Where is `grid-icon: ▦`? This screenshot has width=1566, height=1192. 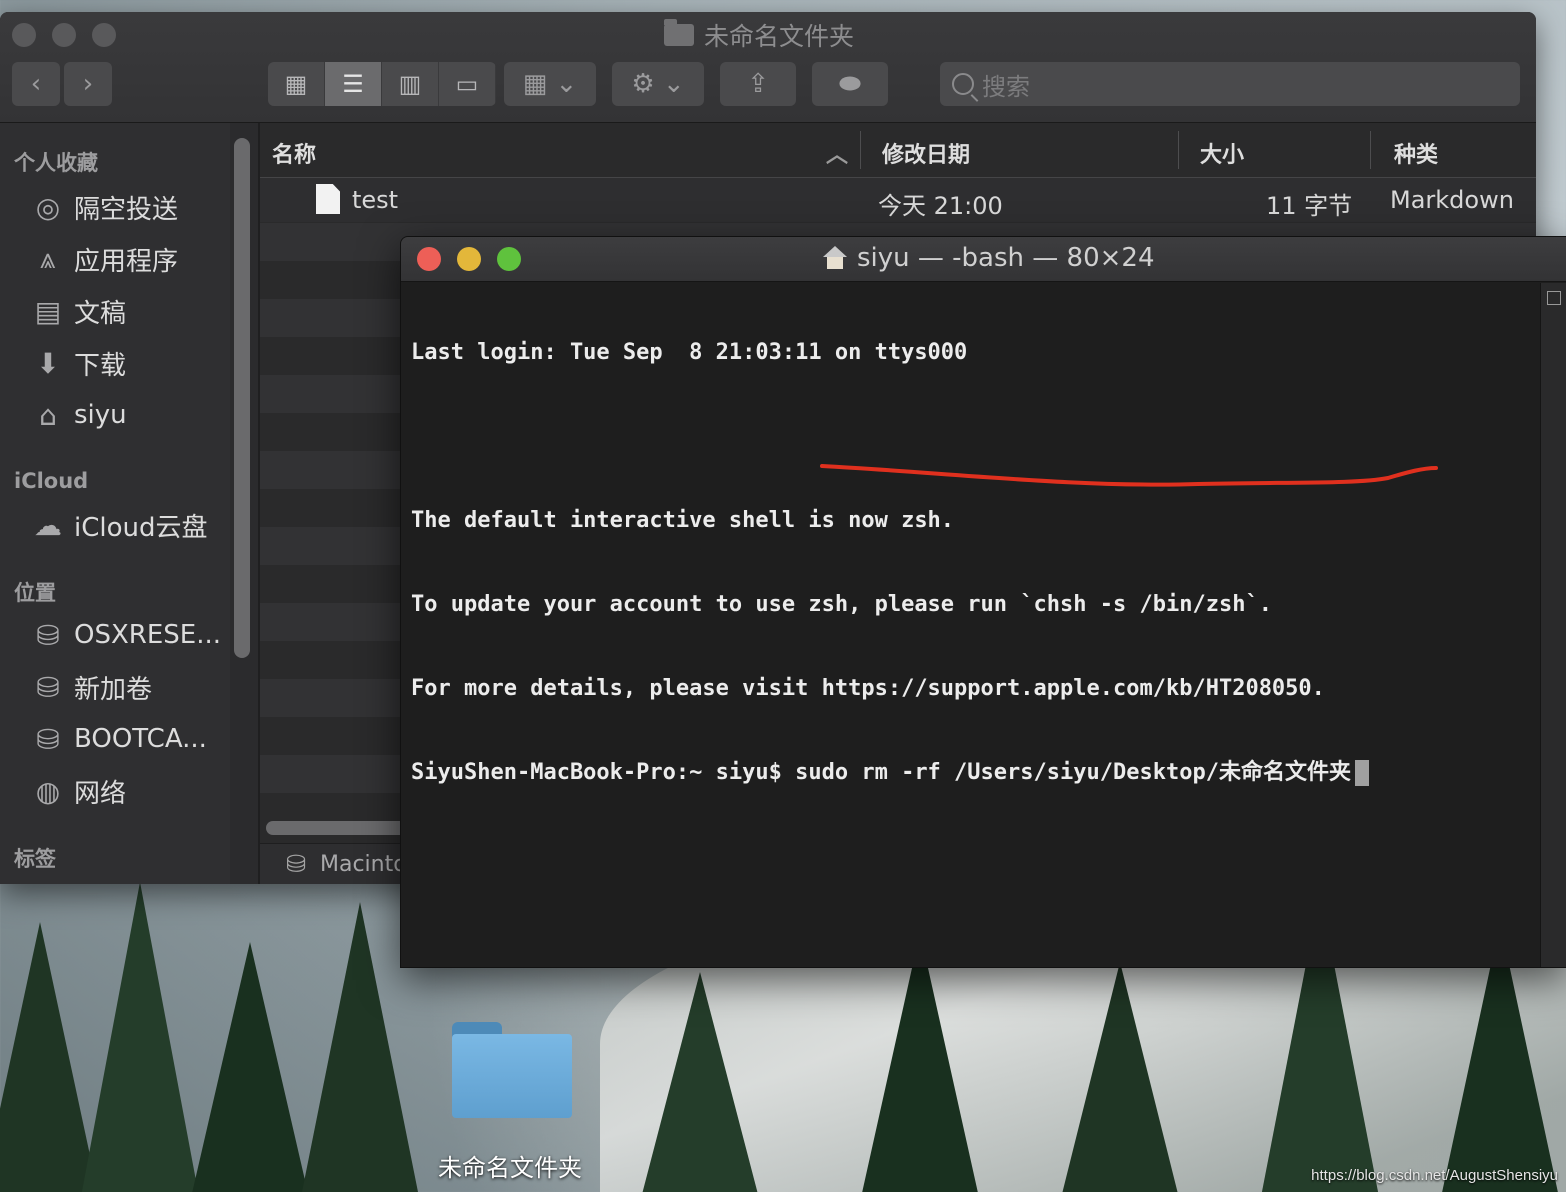 grid-icon: ▦ is located at coordinates (296, 84).